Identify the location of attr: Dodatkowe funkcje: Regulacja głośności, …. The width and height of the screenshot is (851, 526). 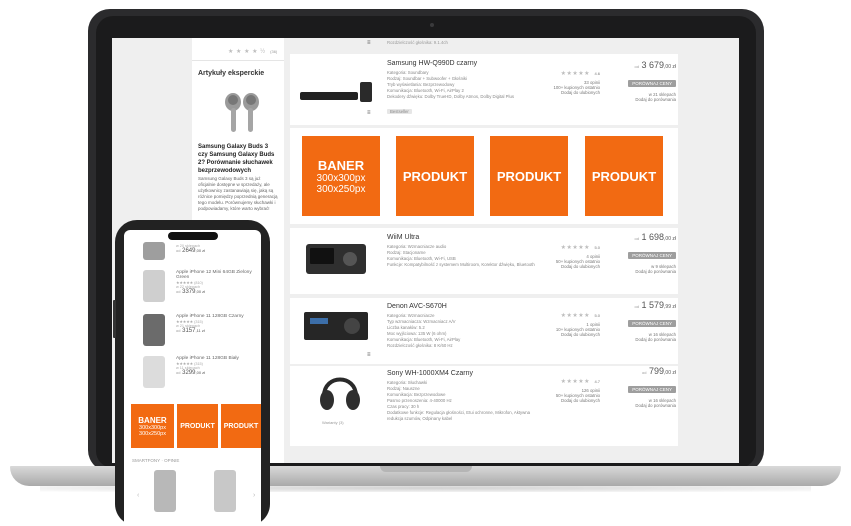
(459, 415).